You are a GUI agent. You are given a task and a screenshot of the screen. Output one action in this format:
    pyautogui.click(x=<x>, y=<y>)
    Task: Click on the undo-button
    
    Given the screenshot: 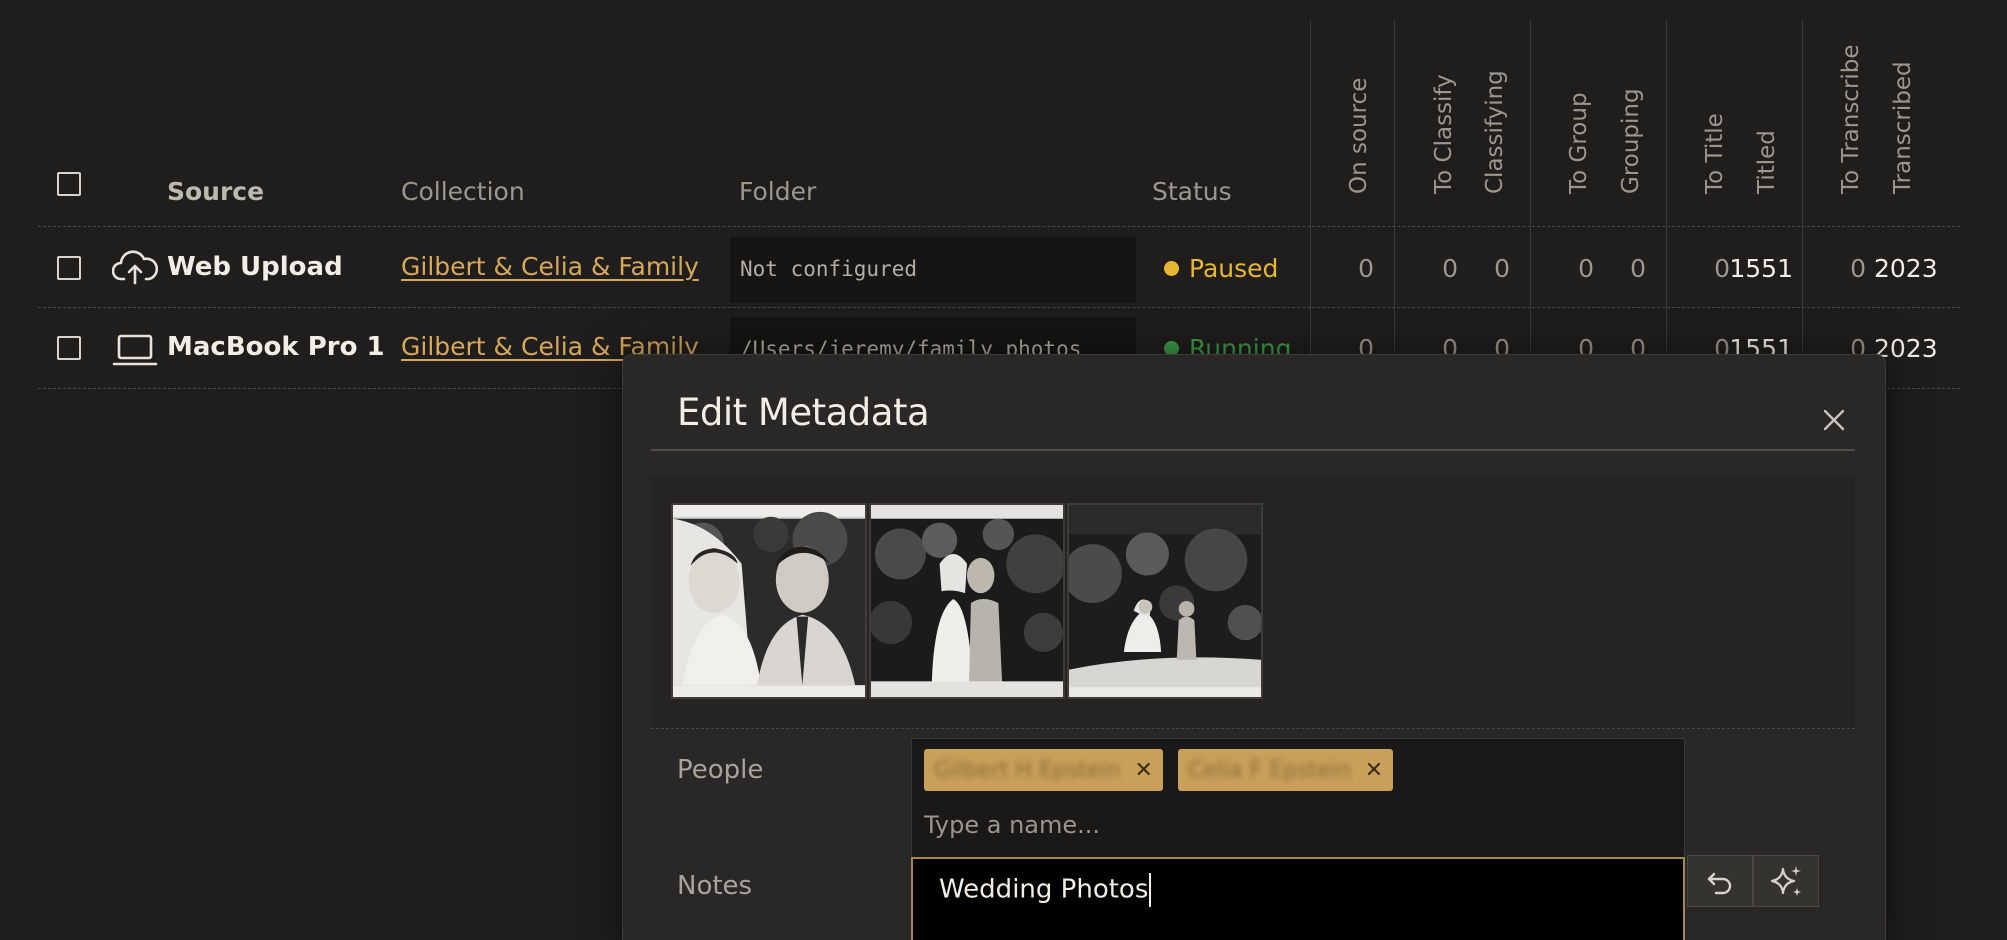 What is the action you would take?
    pyautogui.click(x=1720, y=881)
    